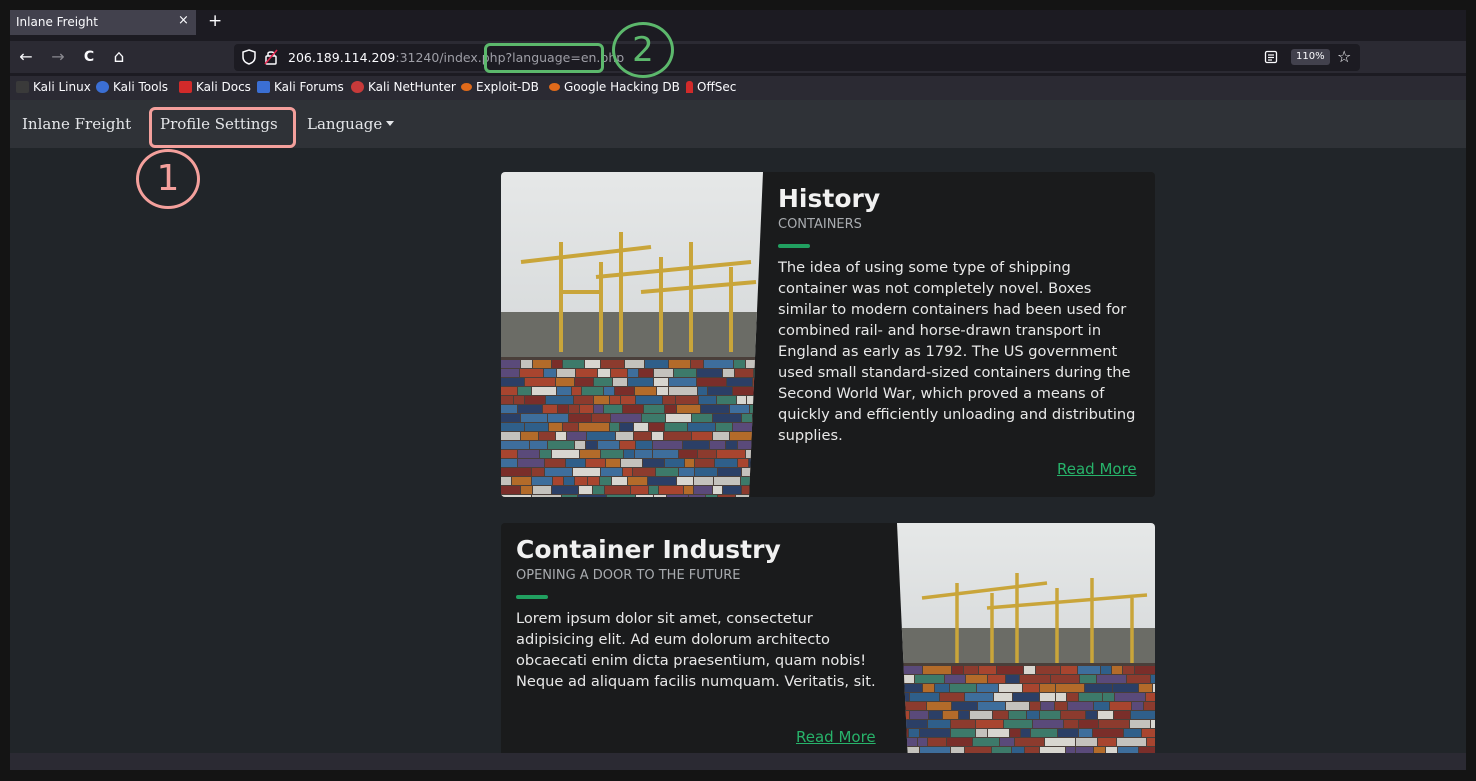 Image resolution: width=1476 pixels, height=781 pixels. Describe the element at coordinates (76, 124) in the screenshot. I see `site-brand: Inlane Freight` at that location.